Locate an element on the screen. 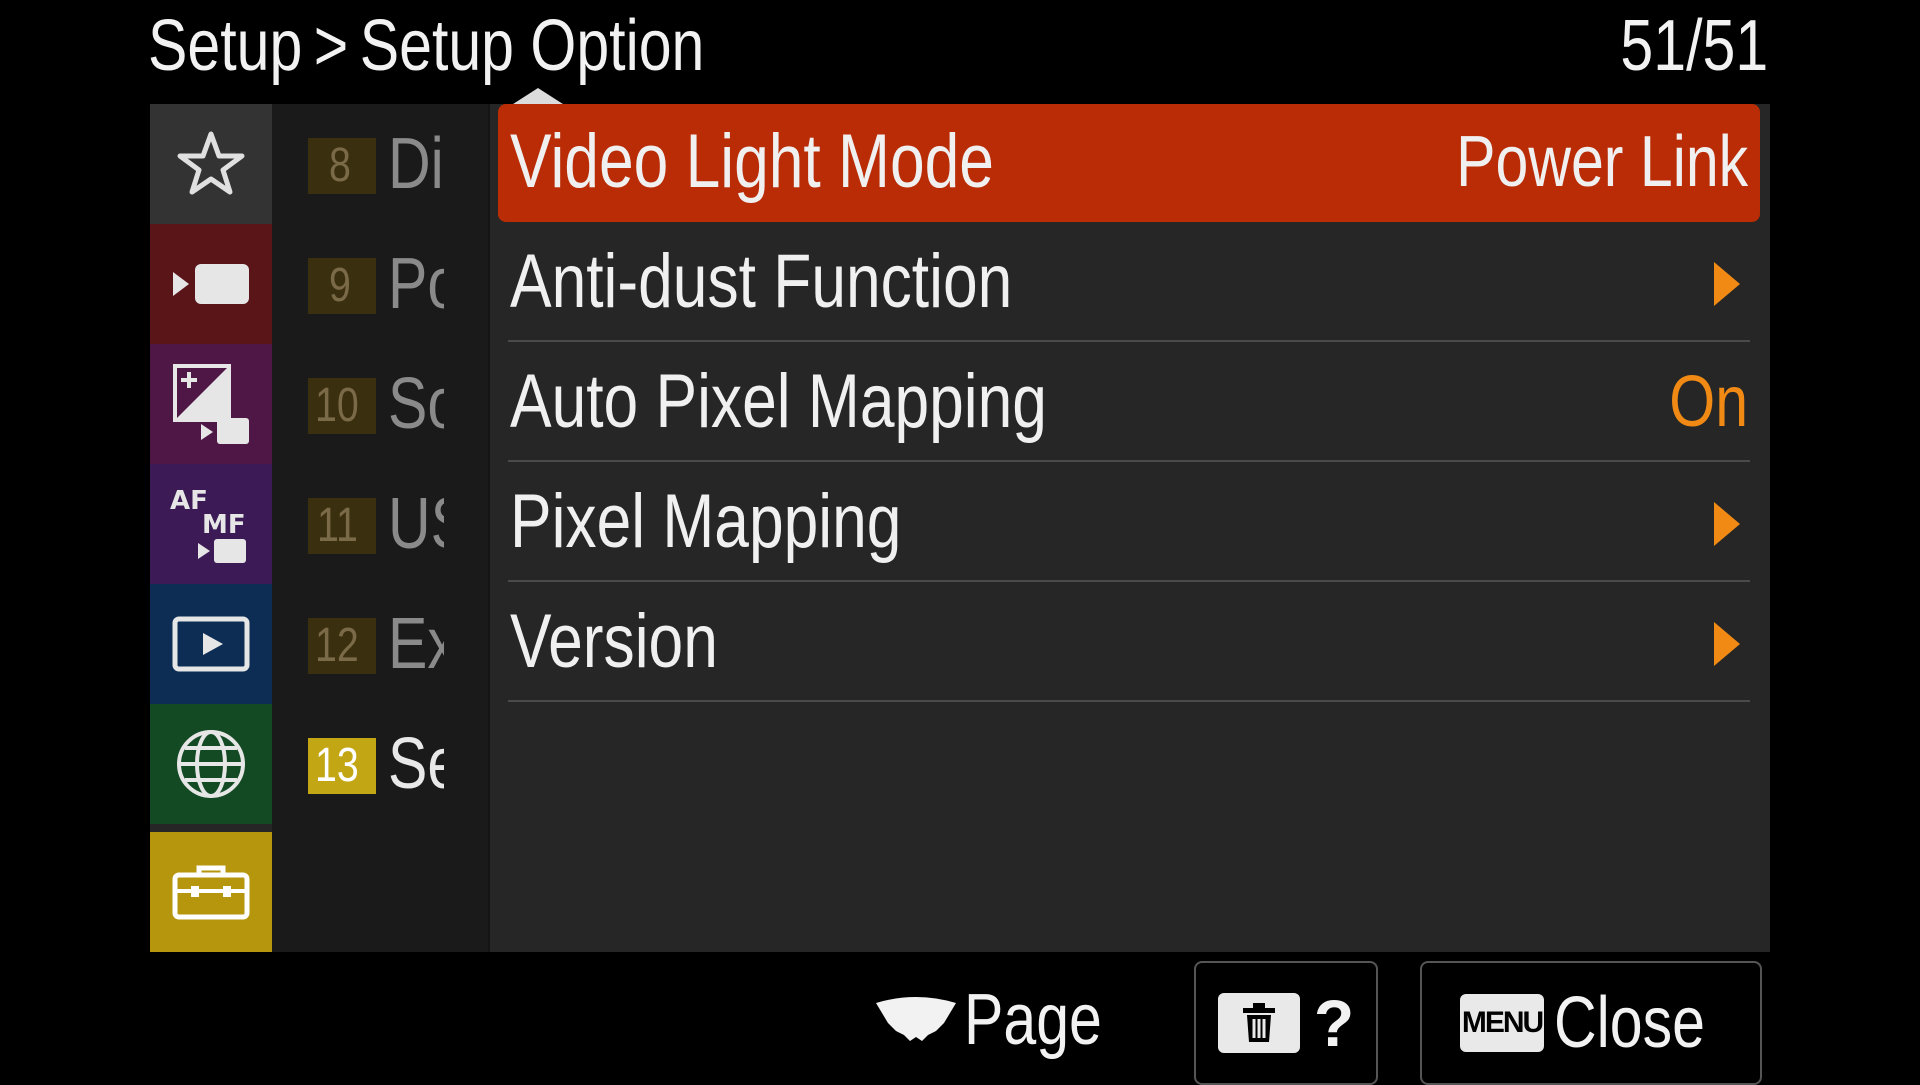 The width and height of the screenshot is (1920, 1085). page-list: 8 Di 9 Po 10 So 11 US 12 Ex 13 Se is located at coordinates (381, 528).